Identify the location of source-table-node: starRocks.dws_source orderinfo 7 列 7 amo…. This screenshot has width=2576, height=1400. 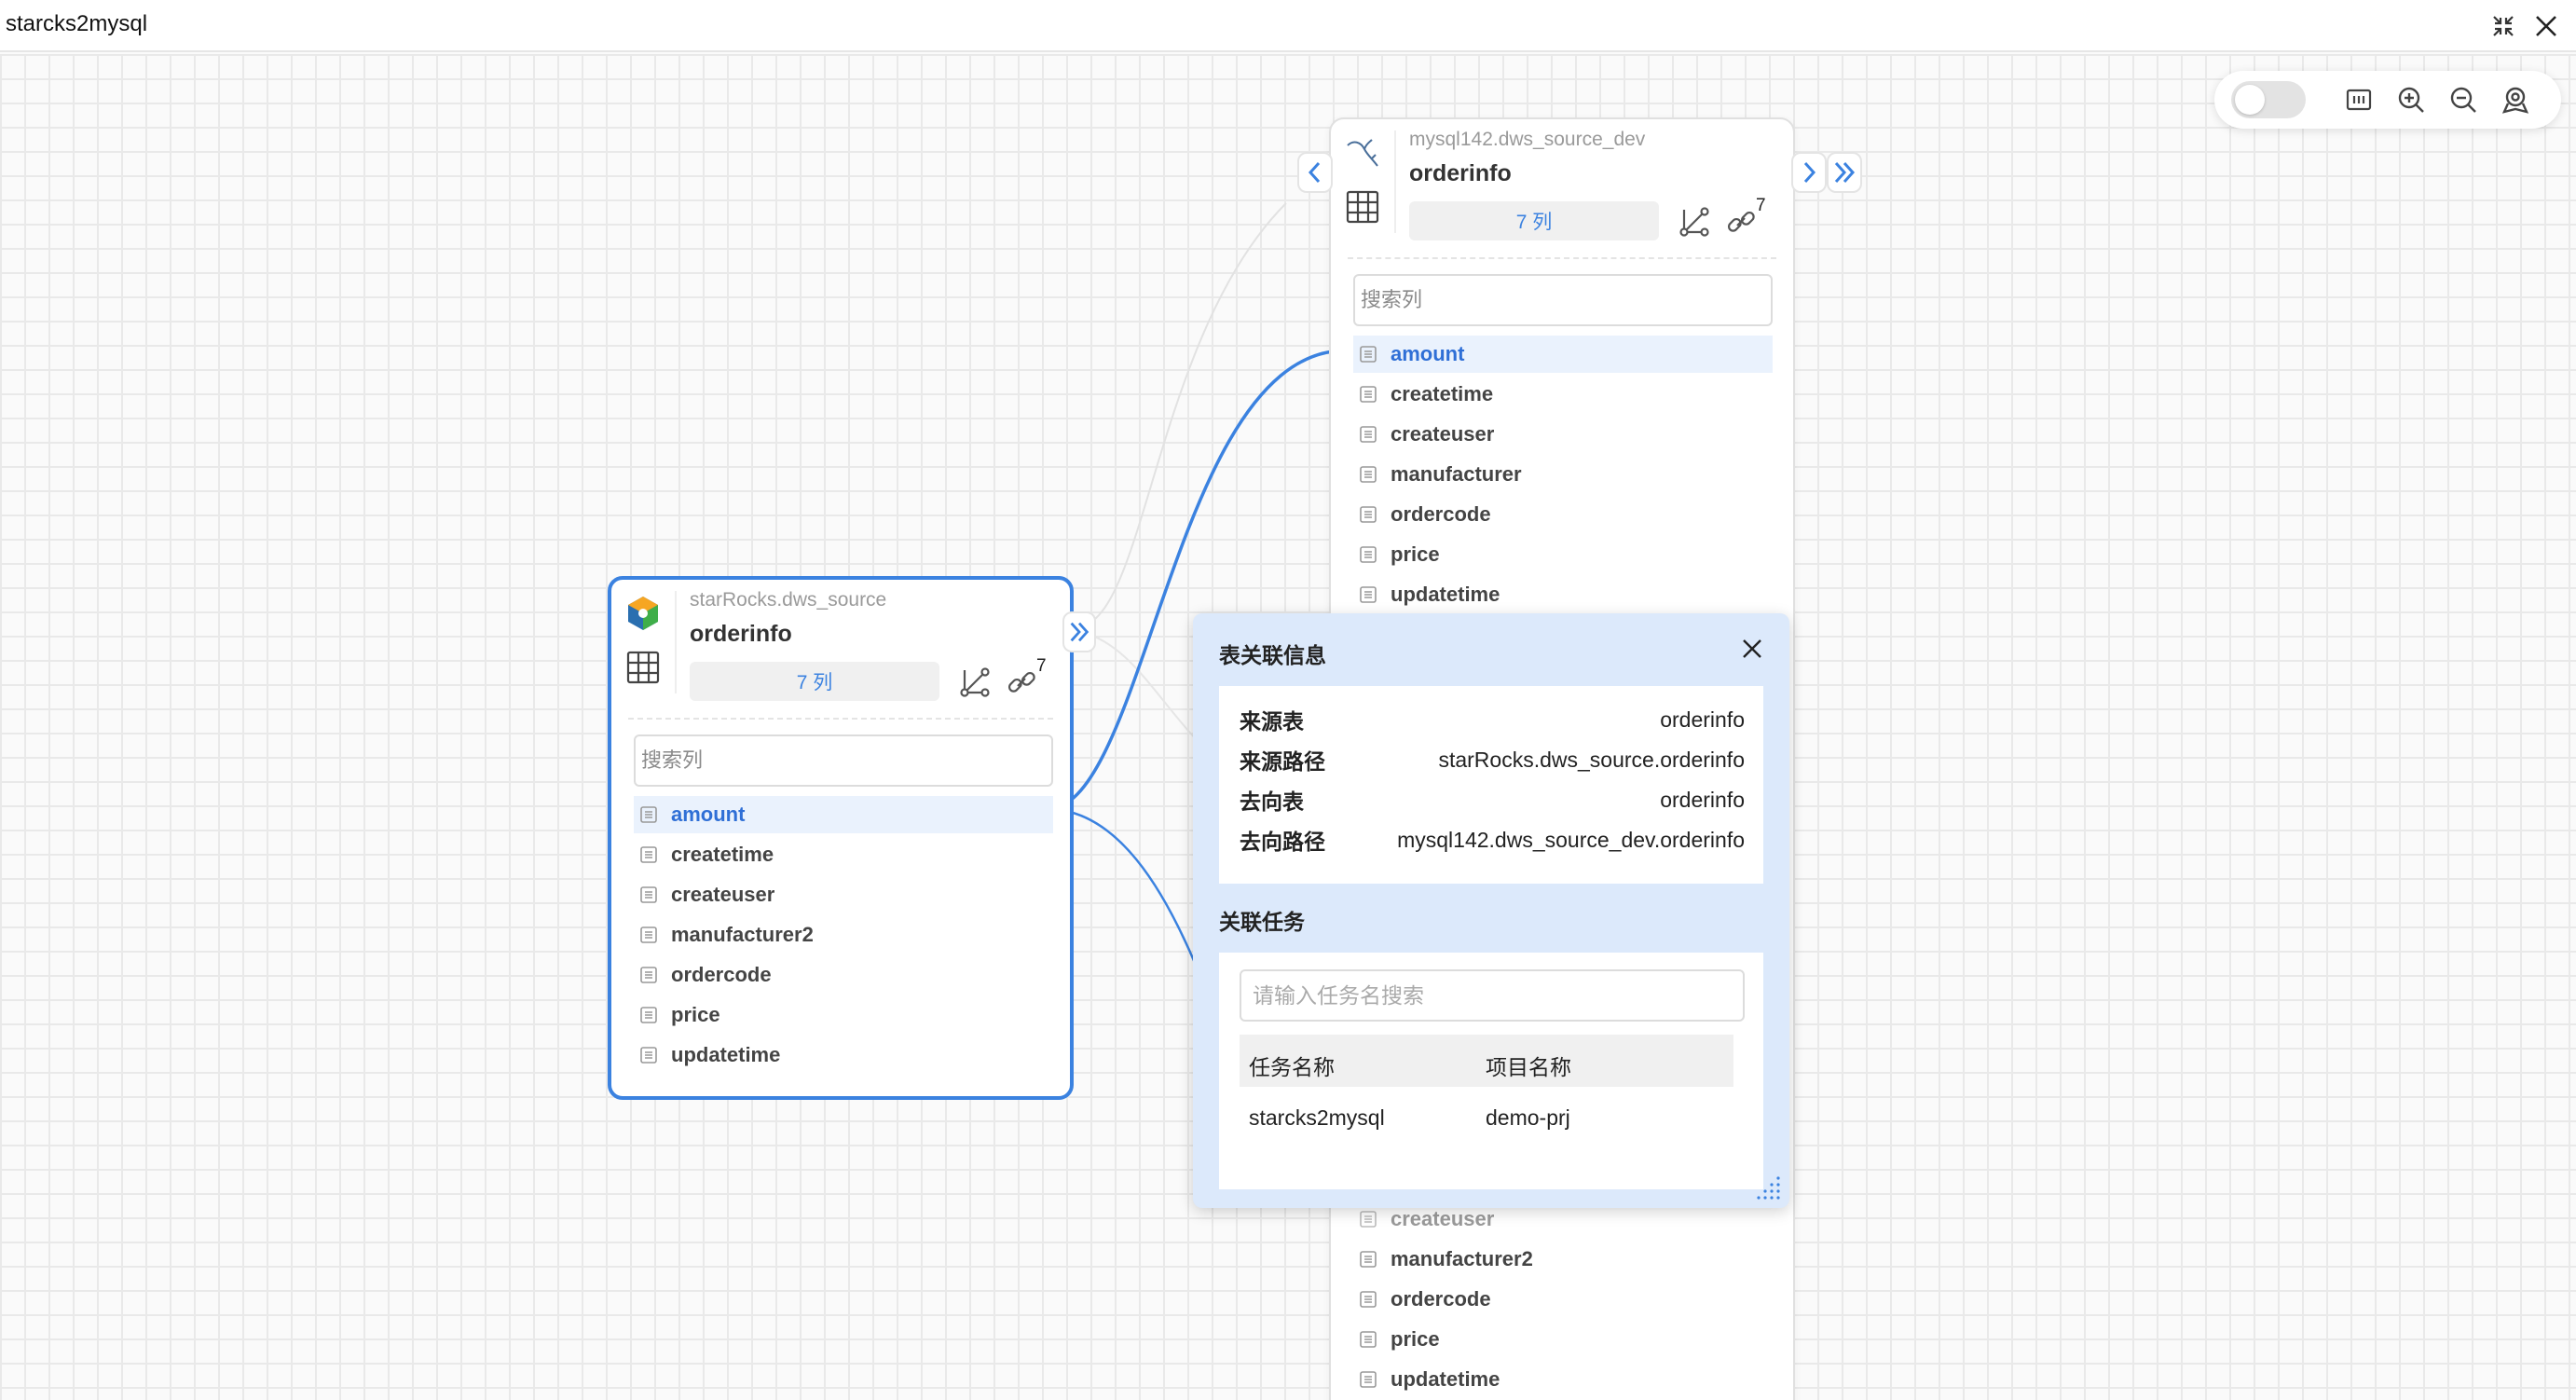
(841, 838).